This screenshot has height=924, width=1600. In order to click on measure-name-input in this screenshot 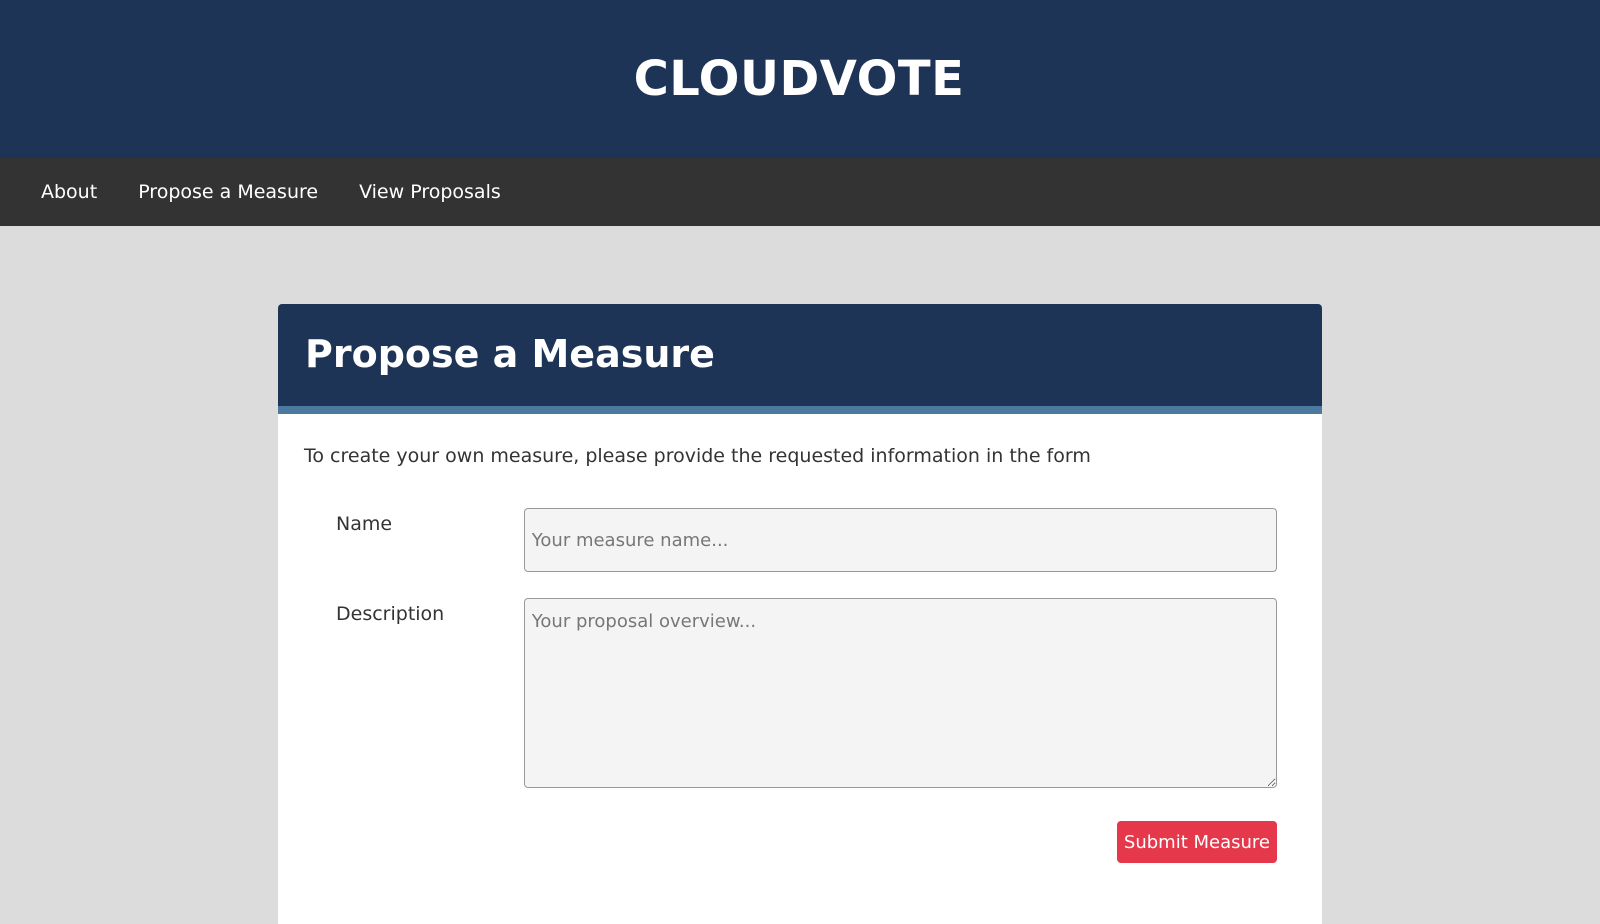, I will do `click(900, 540)`.